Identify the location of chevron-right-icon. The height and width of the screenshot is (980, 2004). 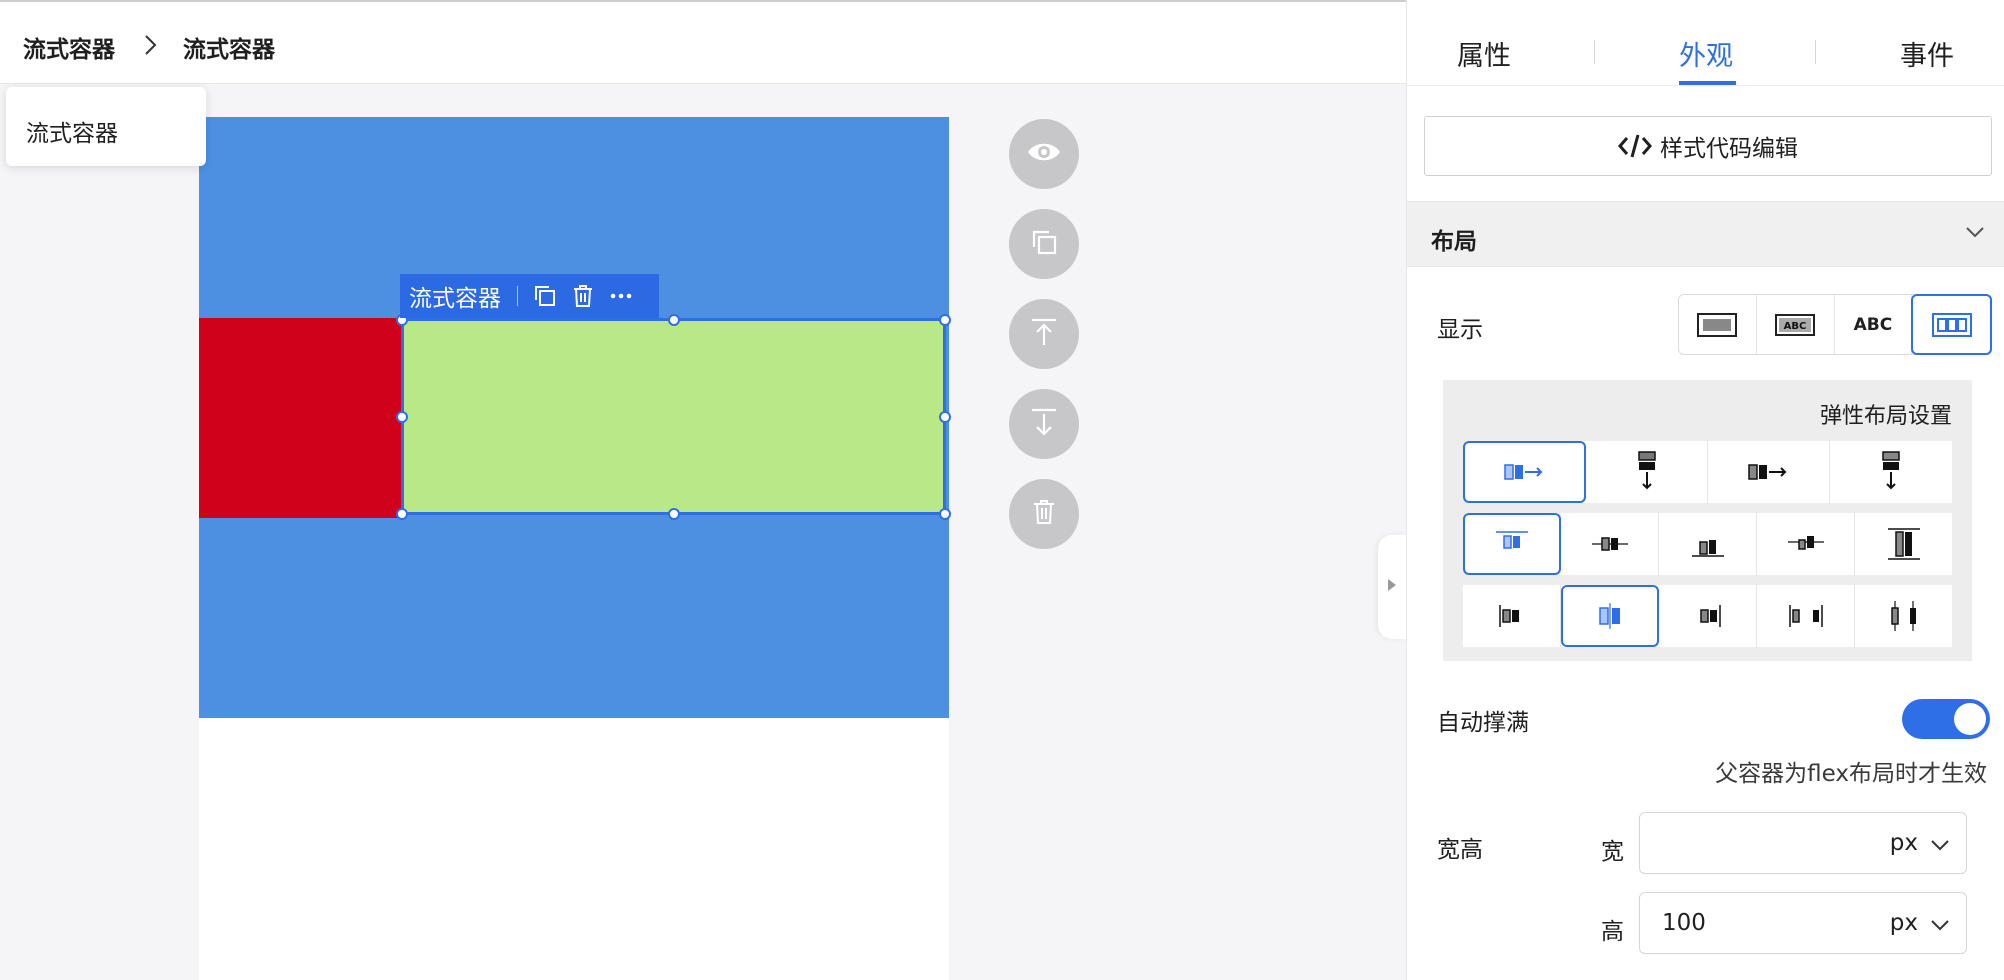
(151, 45).